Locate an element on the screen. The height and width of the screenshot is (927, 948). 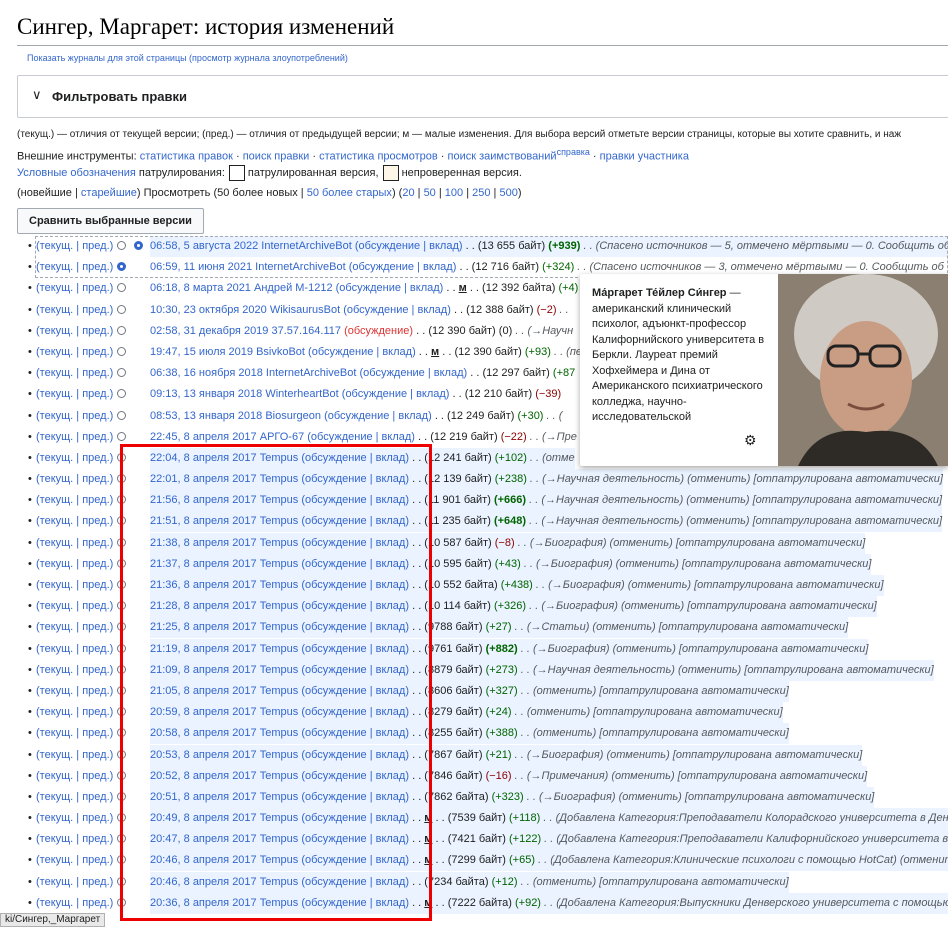
revision-date-link: 20:59, 8 апреля 2017 is located at coordinates (203, 712).